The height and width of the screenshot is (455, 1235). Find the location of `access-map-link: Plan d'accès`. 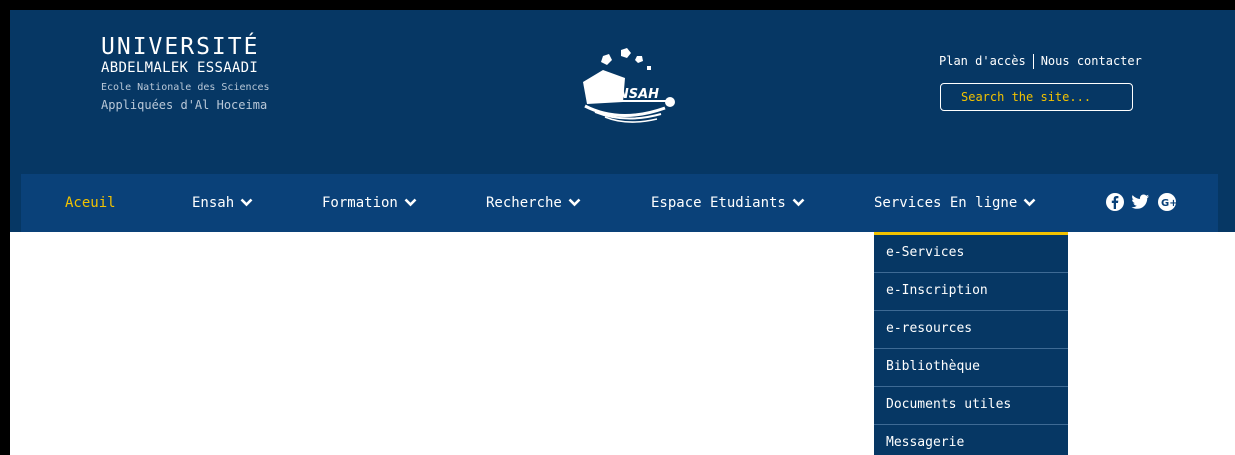

access-map-link: Plan d'accès is located at coordinates (982, 61).